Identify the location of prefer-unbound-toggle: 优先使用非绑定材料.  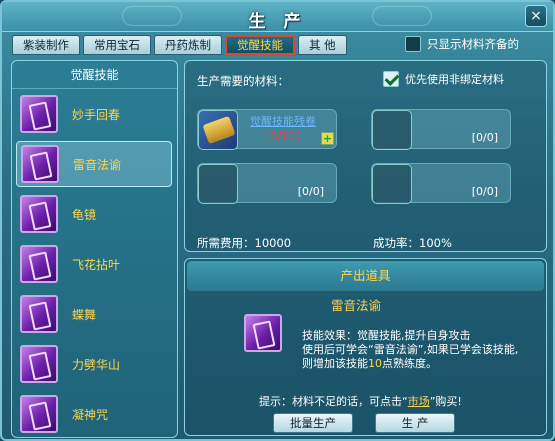
(443, 79).